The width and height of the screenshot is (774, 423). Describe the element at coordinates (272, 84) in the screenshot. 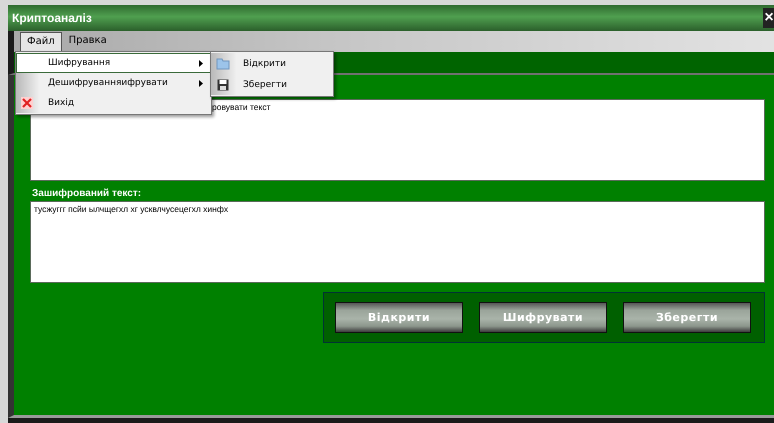

I see `submenu-item: Зберегти` at that location.